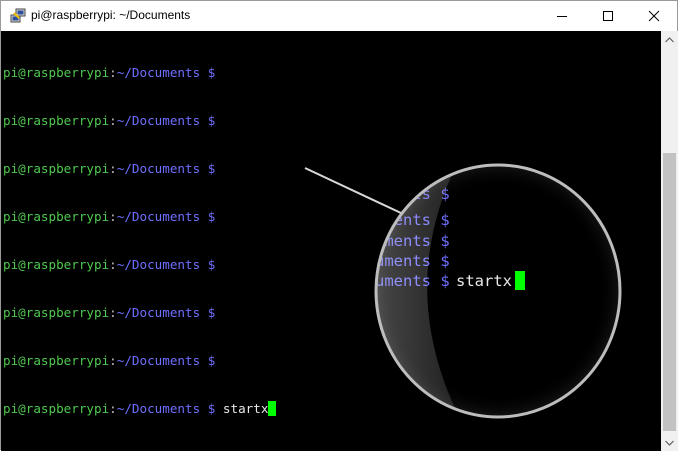  I want to click on window-title: pi@raspberrypi: ~/Documents, so click(111, 15).